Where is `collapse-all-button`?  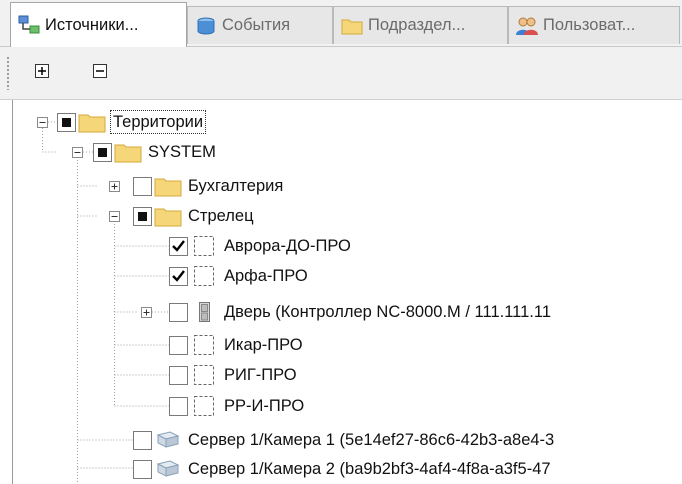
collapse-all-button is located at coordinates (101, 72).